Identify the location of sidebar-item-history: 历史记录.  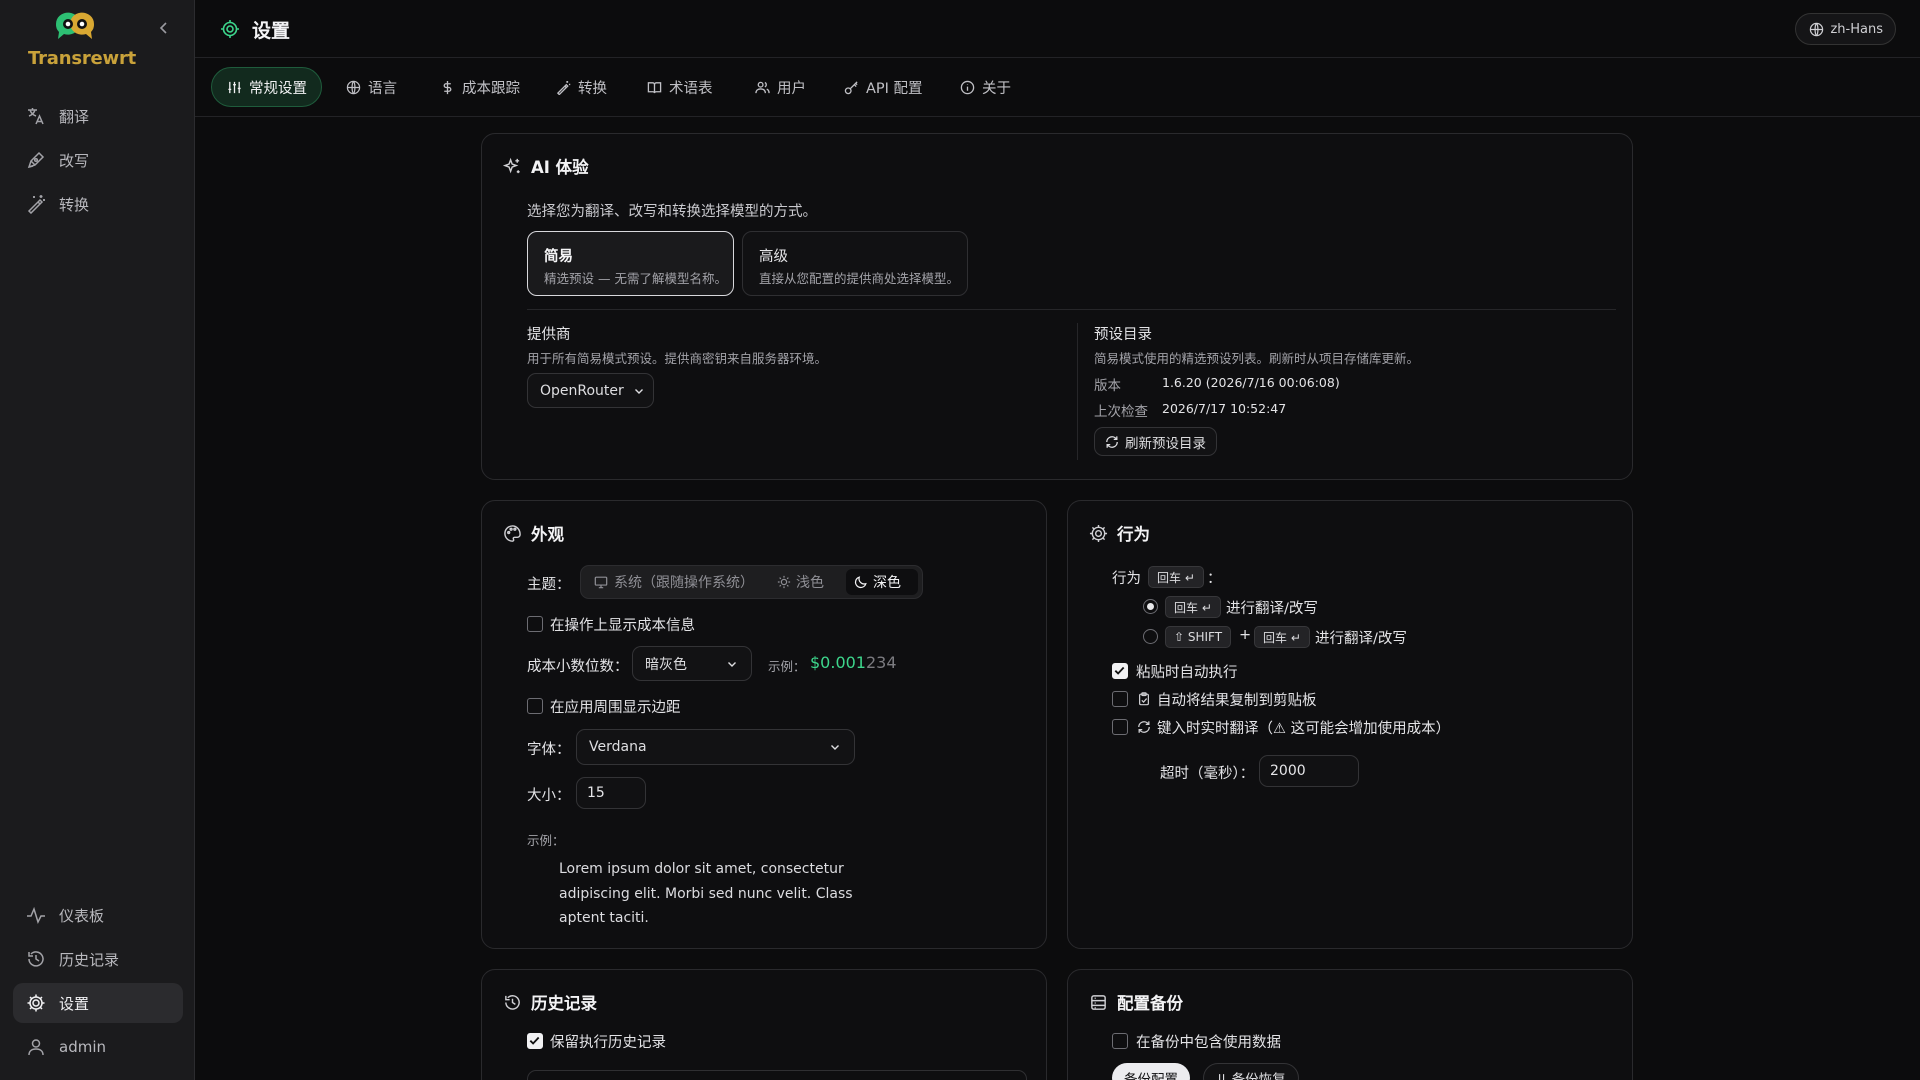
(98, 959).